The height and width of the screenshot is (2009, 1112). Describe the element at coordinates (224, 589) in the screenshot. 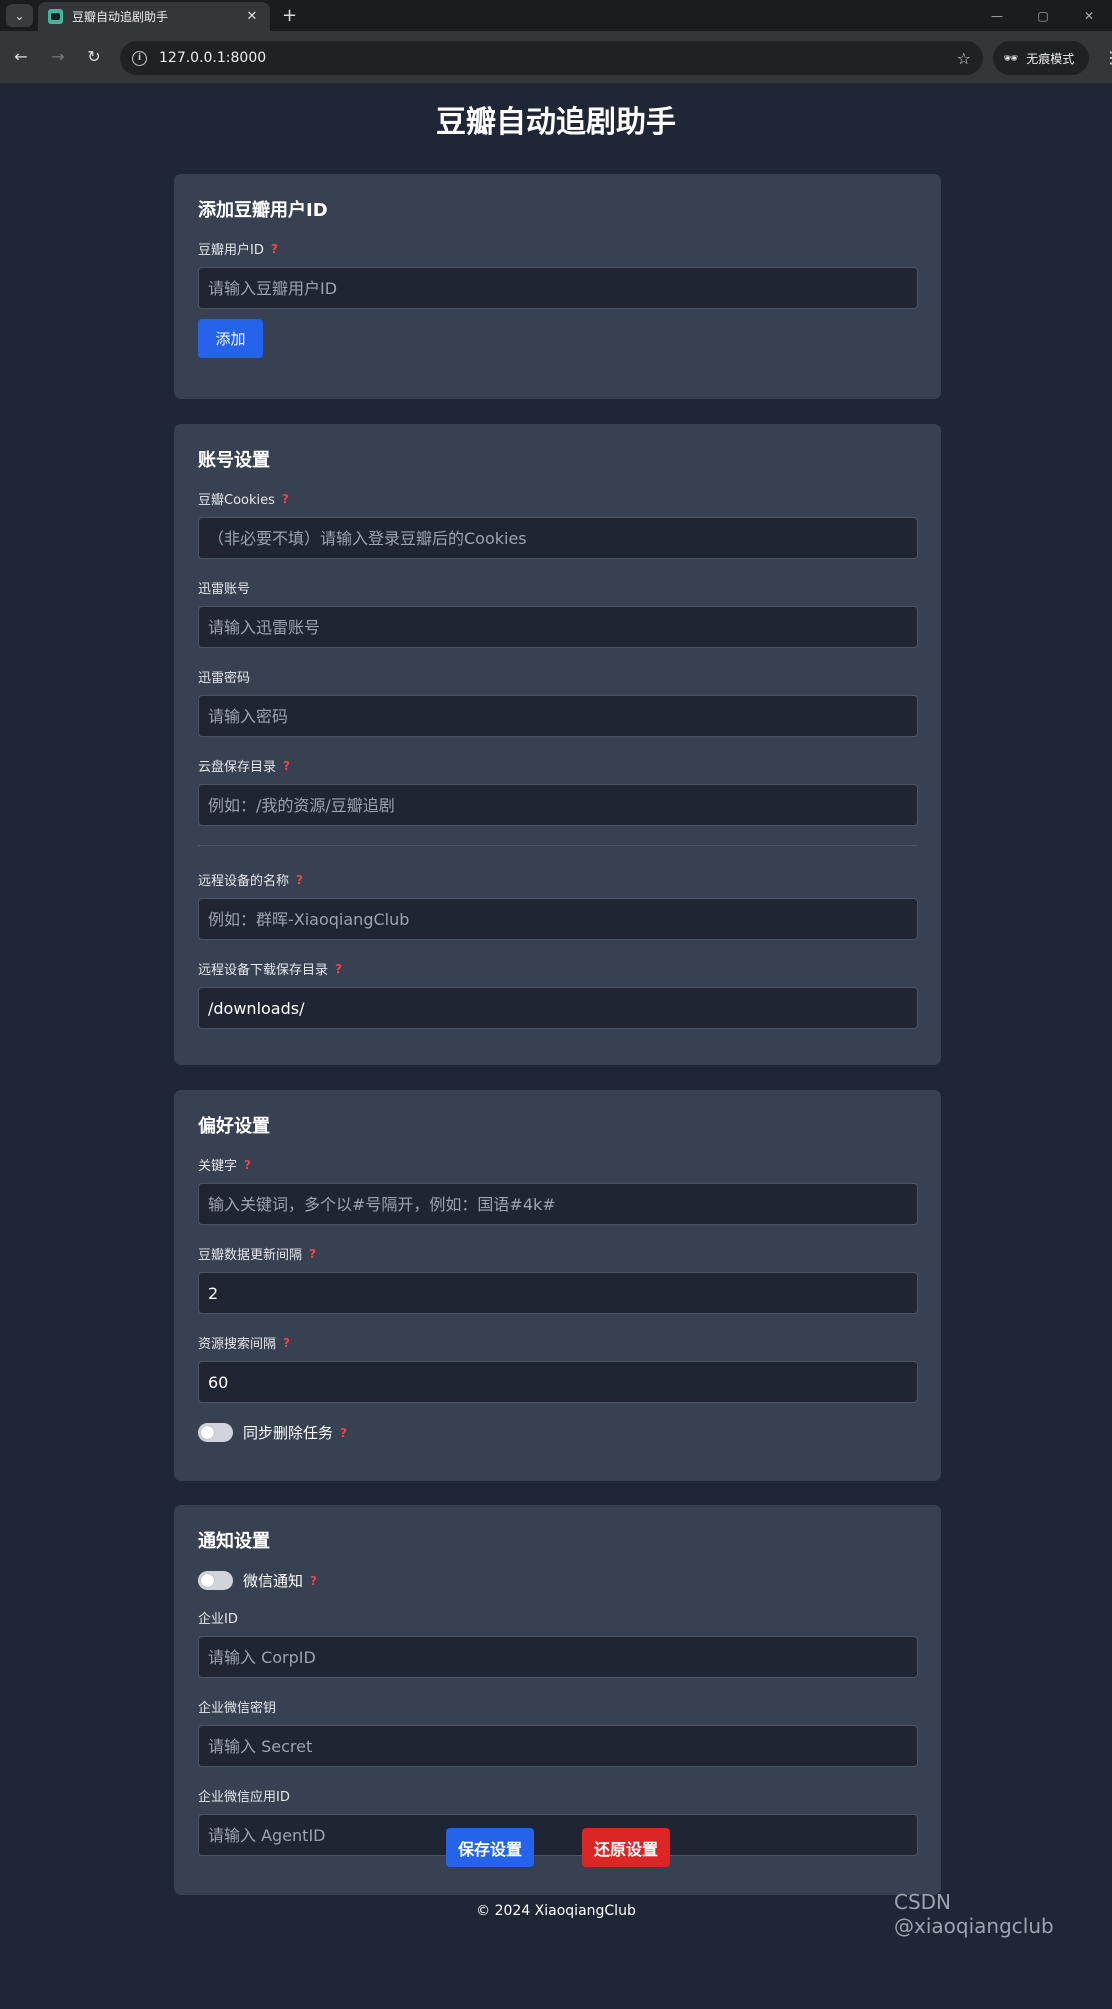

I see `xunlei-account-label: 迅雷账号` at that location.